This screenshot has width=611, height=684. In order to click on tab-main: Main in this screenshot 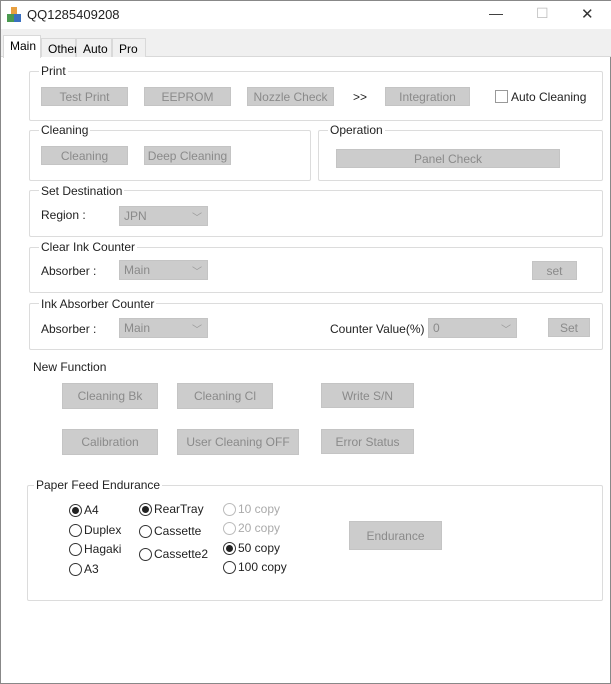, I will do `click(22, 46)`.